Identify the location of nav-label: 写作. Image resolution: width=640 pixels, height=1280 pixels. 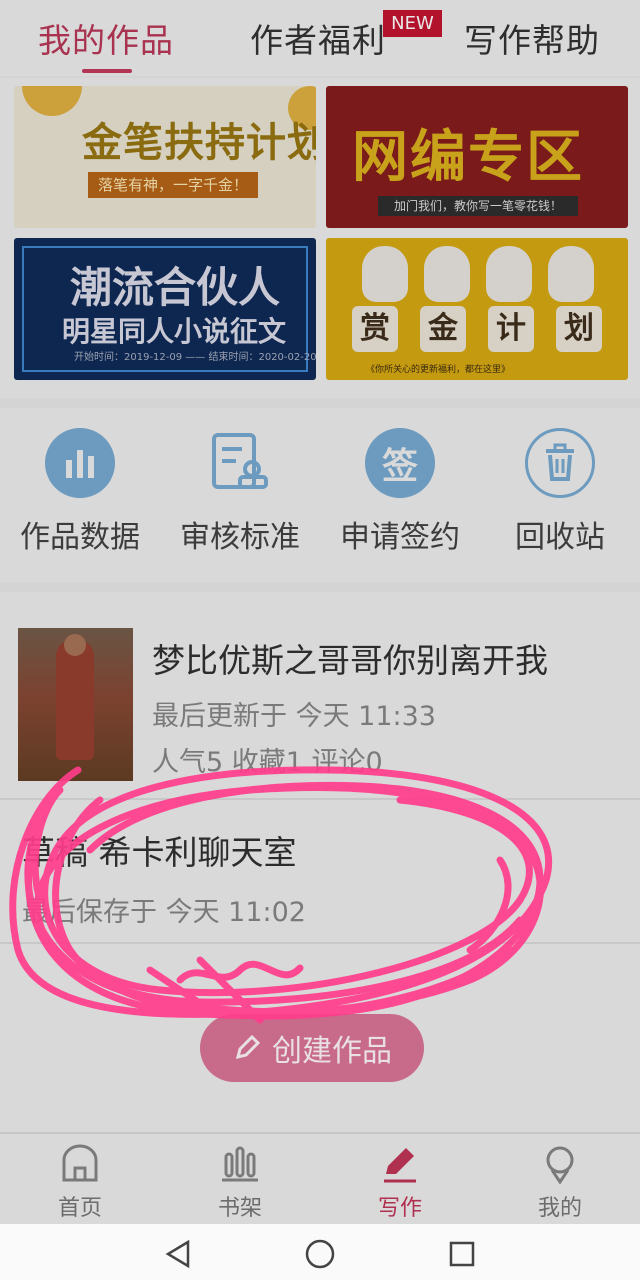
(399, 1208).